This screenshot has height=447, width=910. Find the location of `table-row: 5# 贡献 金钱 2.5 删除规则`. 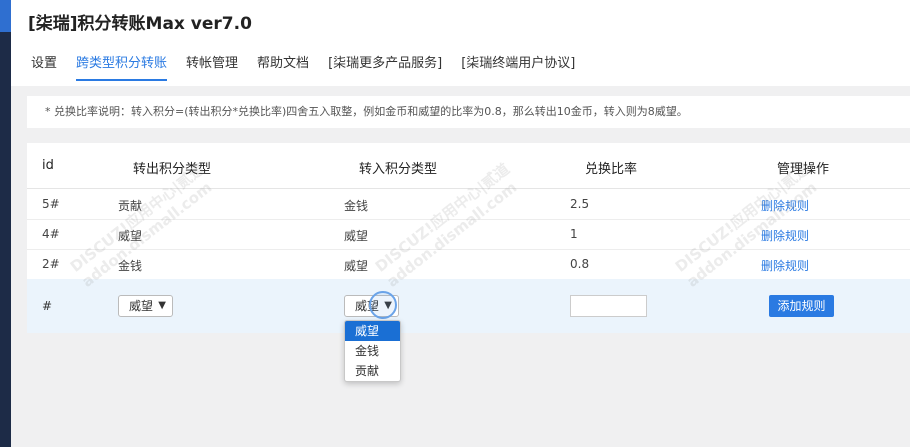

table-row: 5# 贡献 金钱 2.5 删除规则 is located at coordinates (468, 204).